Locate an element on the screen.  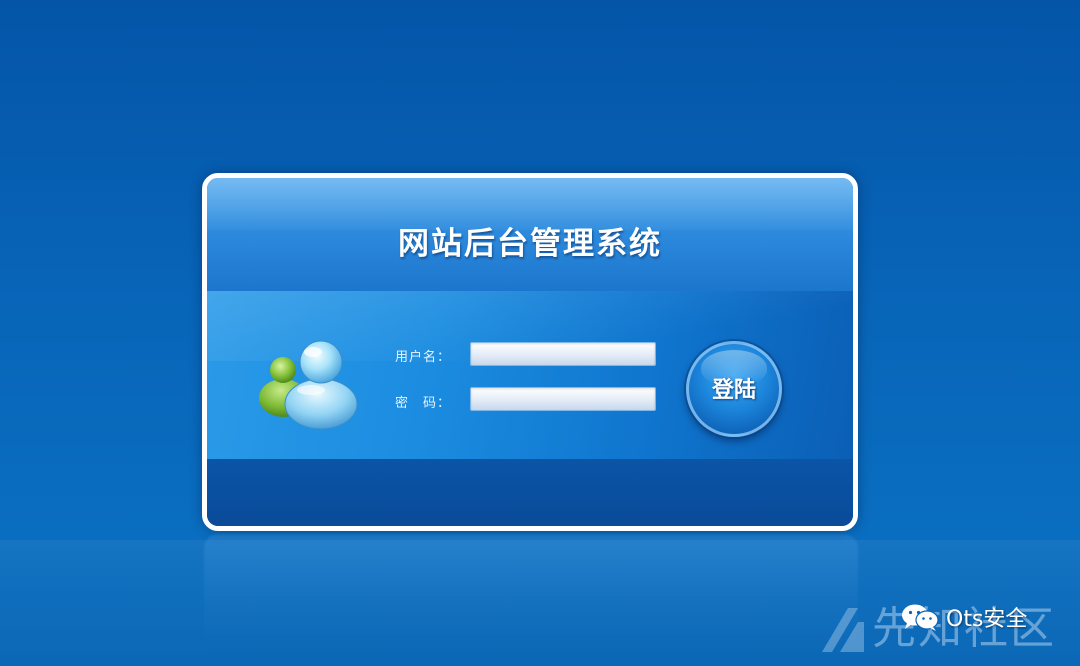
password-label: 密 码： is located at coordinates (423, 403).